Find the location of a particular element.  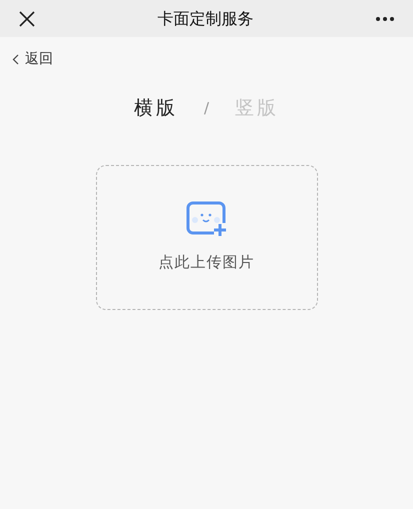

window-title: 卡面定制服务 is located at coordinates (206, 19).